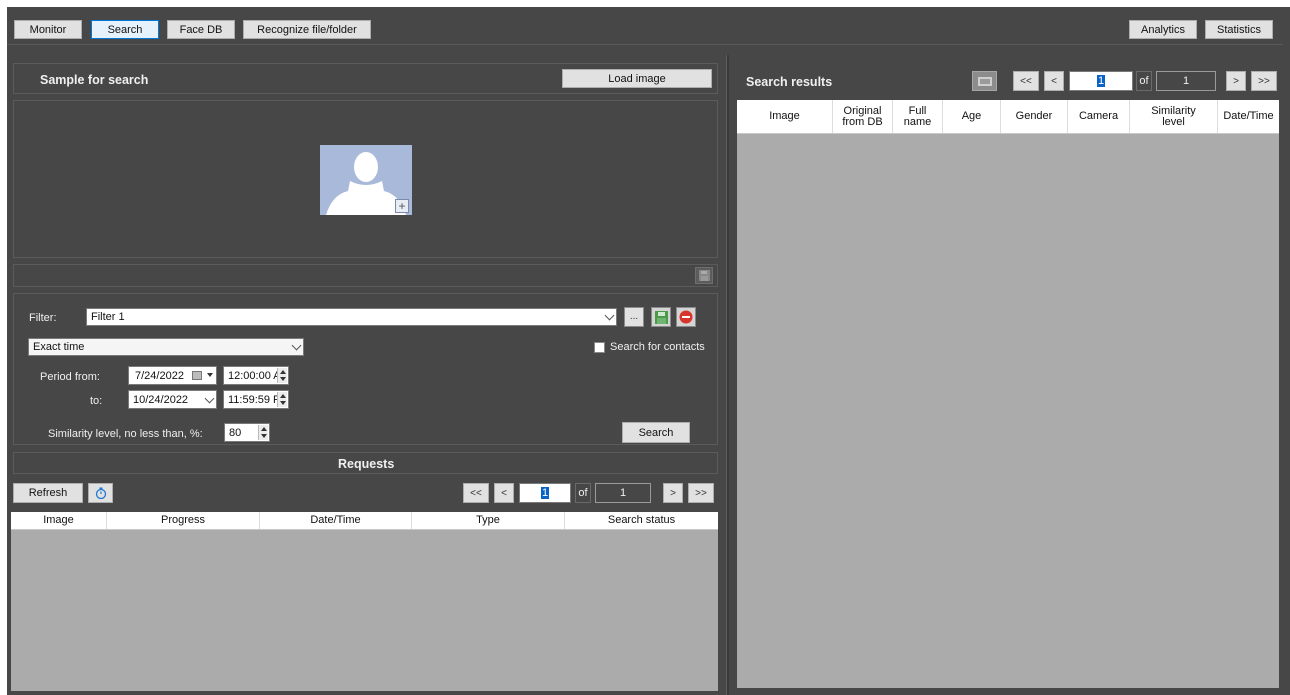 This screenshot has height=695, width=1290. I want to click on timer-icon, so click(100, 493).